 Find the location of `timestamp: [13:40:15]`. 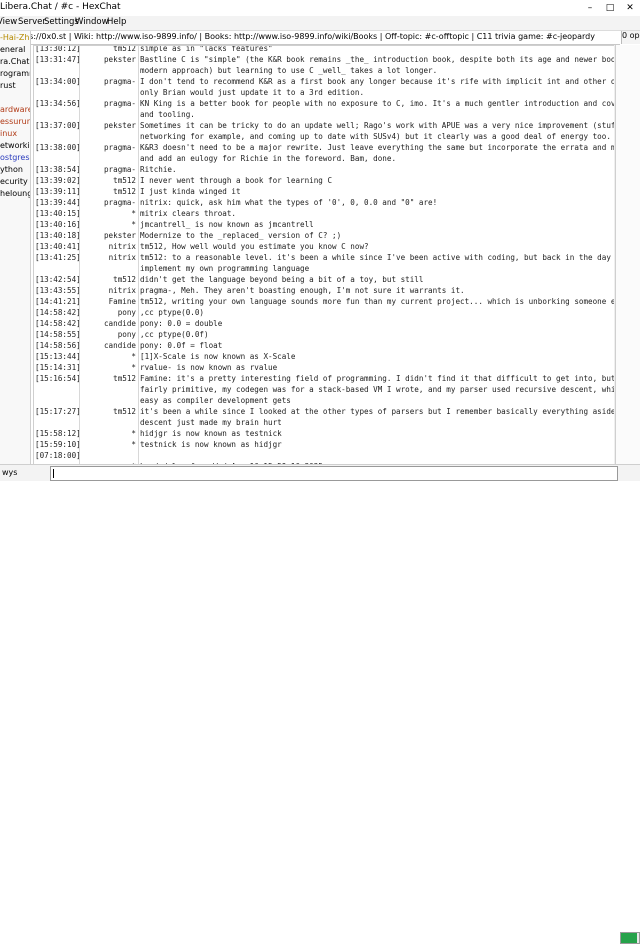

timestamp: [13:40:15] is located at coordinates (58, 213).